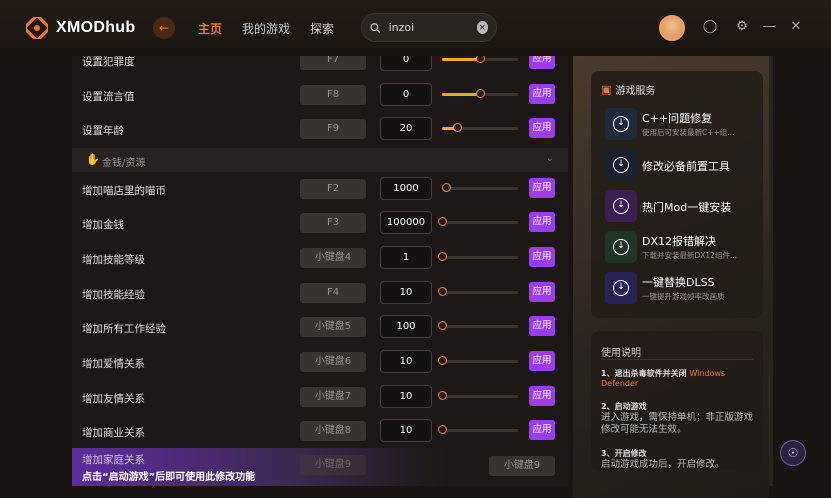 Image resolution: width=831 pixels, height=498 pixels. I want to click on service-mod-install: ↓ 热门Mod一键安装, so click(683, 206).